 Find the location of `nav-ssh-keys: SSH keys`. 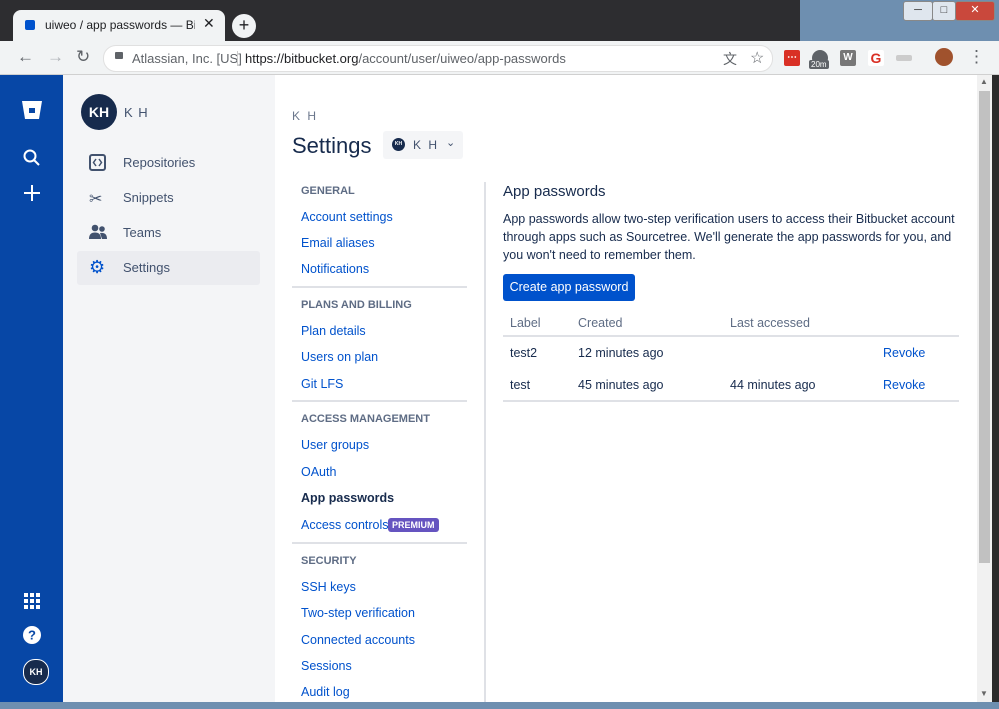

nav-ssh-keys: SSH keys is located at coordinates (328, 587).